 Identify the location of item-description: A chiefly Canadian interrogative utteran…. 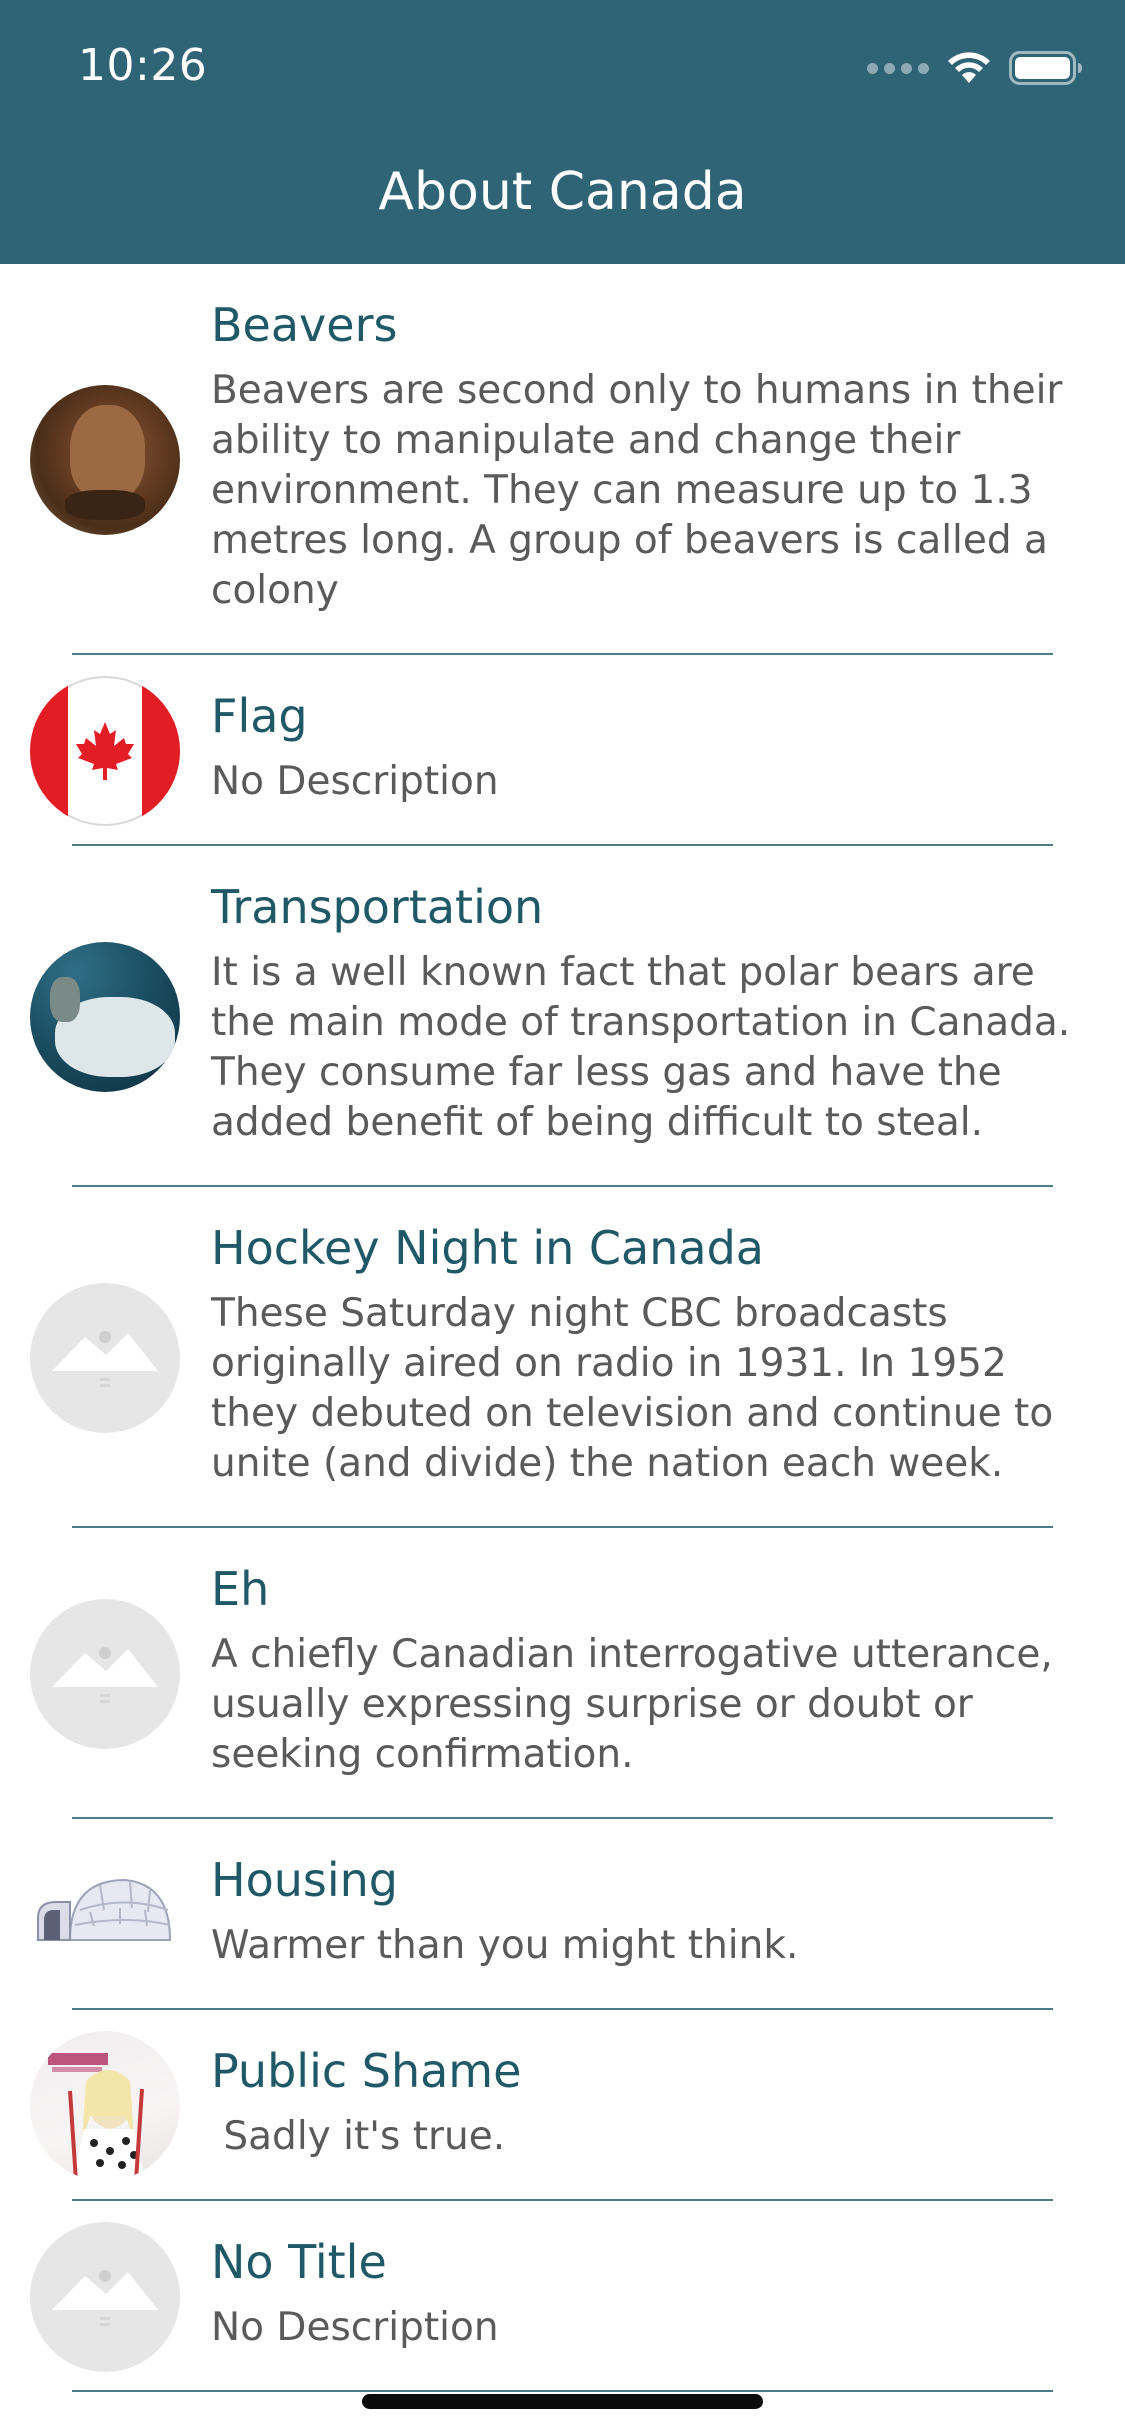
(638, 1704).